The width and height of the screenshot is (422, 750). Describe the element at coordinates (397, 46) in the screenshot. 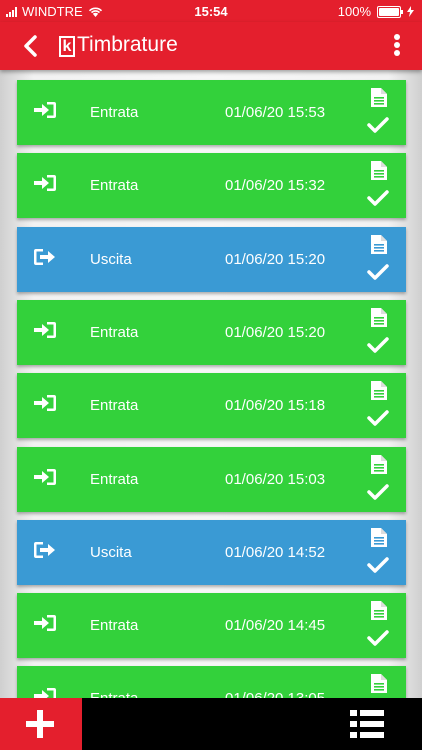

I see `more-options-icon` at that location.